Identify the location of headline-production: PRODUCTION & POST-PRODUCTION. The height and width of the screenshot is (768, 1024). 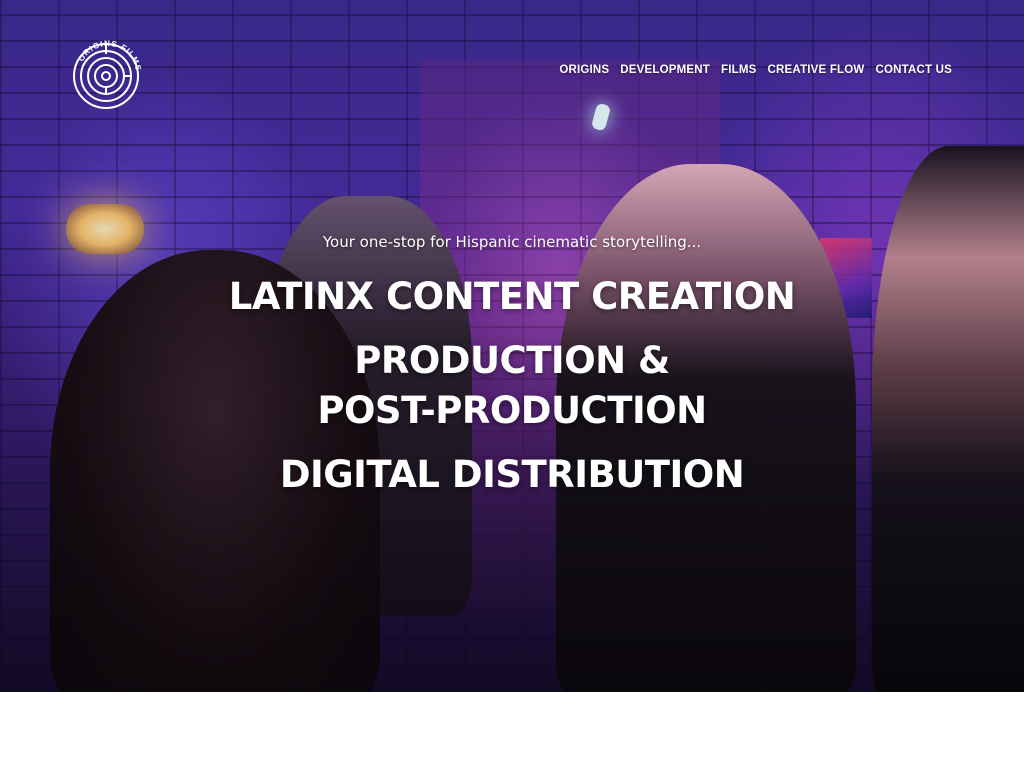
(512, 386).